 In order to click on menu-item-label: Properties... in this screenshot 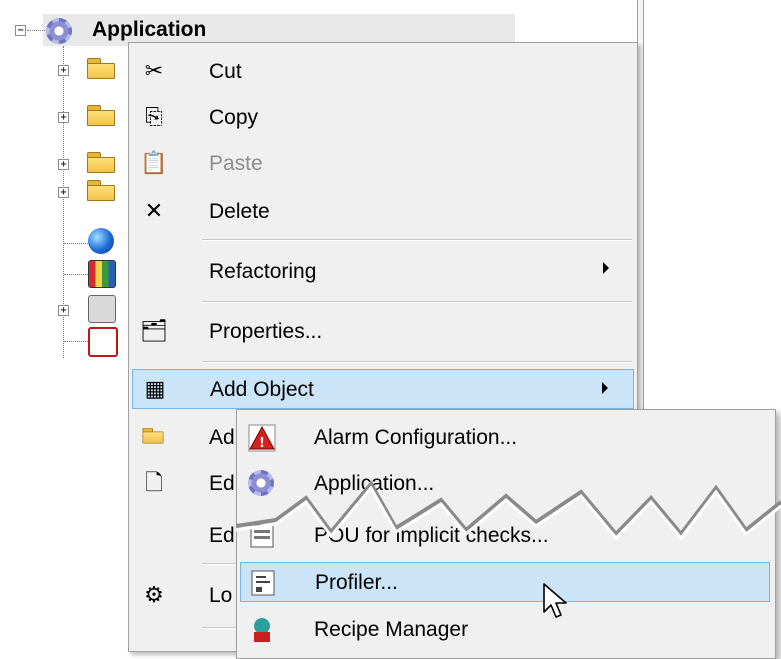, I will do `click(266, 331)`.